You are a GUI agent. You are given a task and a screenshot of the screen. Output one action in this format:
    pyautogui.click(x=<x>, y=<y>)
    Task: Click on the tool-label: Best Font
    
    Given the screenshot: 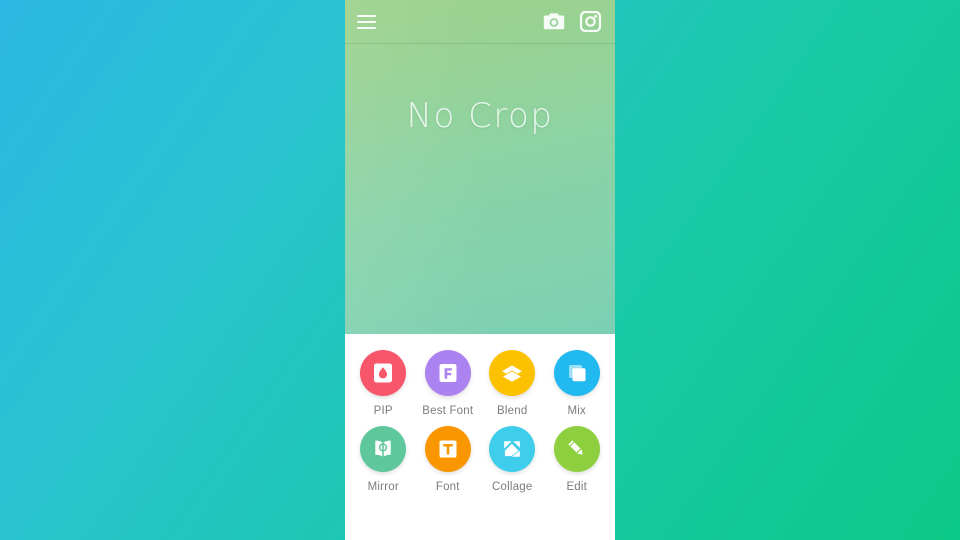 What is the action you would take?
    pyautogui.click(x=448, y=411)
    